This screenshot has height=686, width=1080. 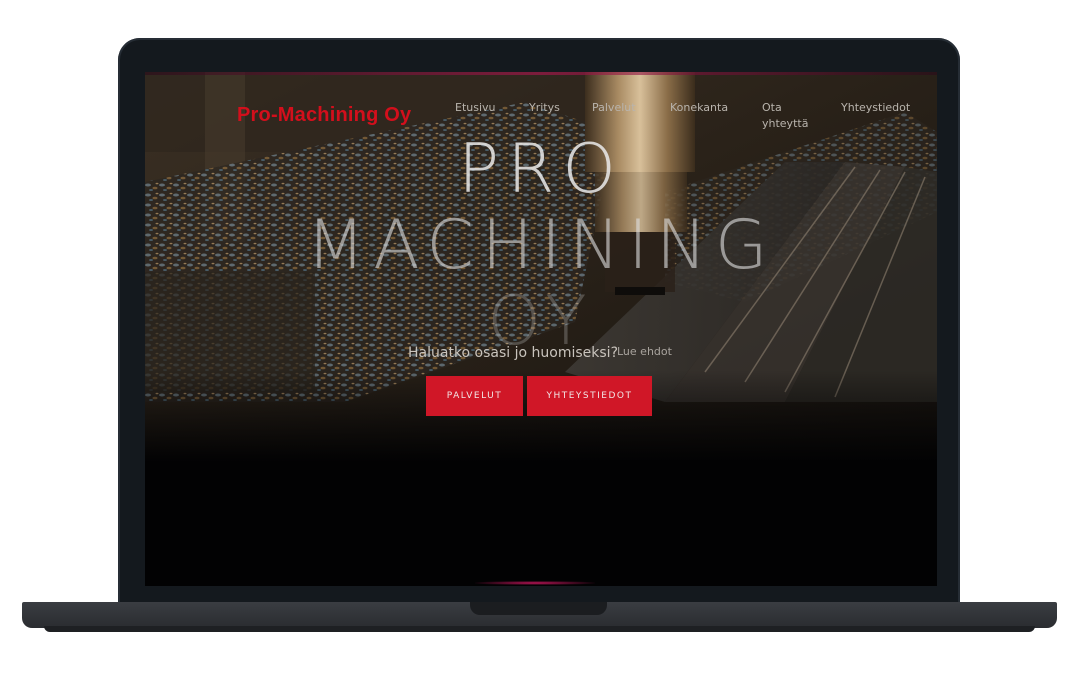 What do you see at coordinates (475, 108) in the screenshot?
I see `nav-item-etusivu: Etusivu` at bounding box center [475, 108].